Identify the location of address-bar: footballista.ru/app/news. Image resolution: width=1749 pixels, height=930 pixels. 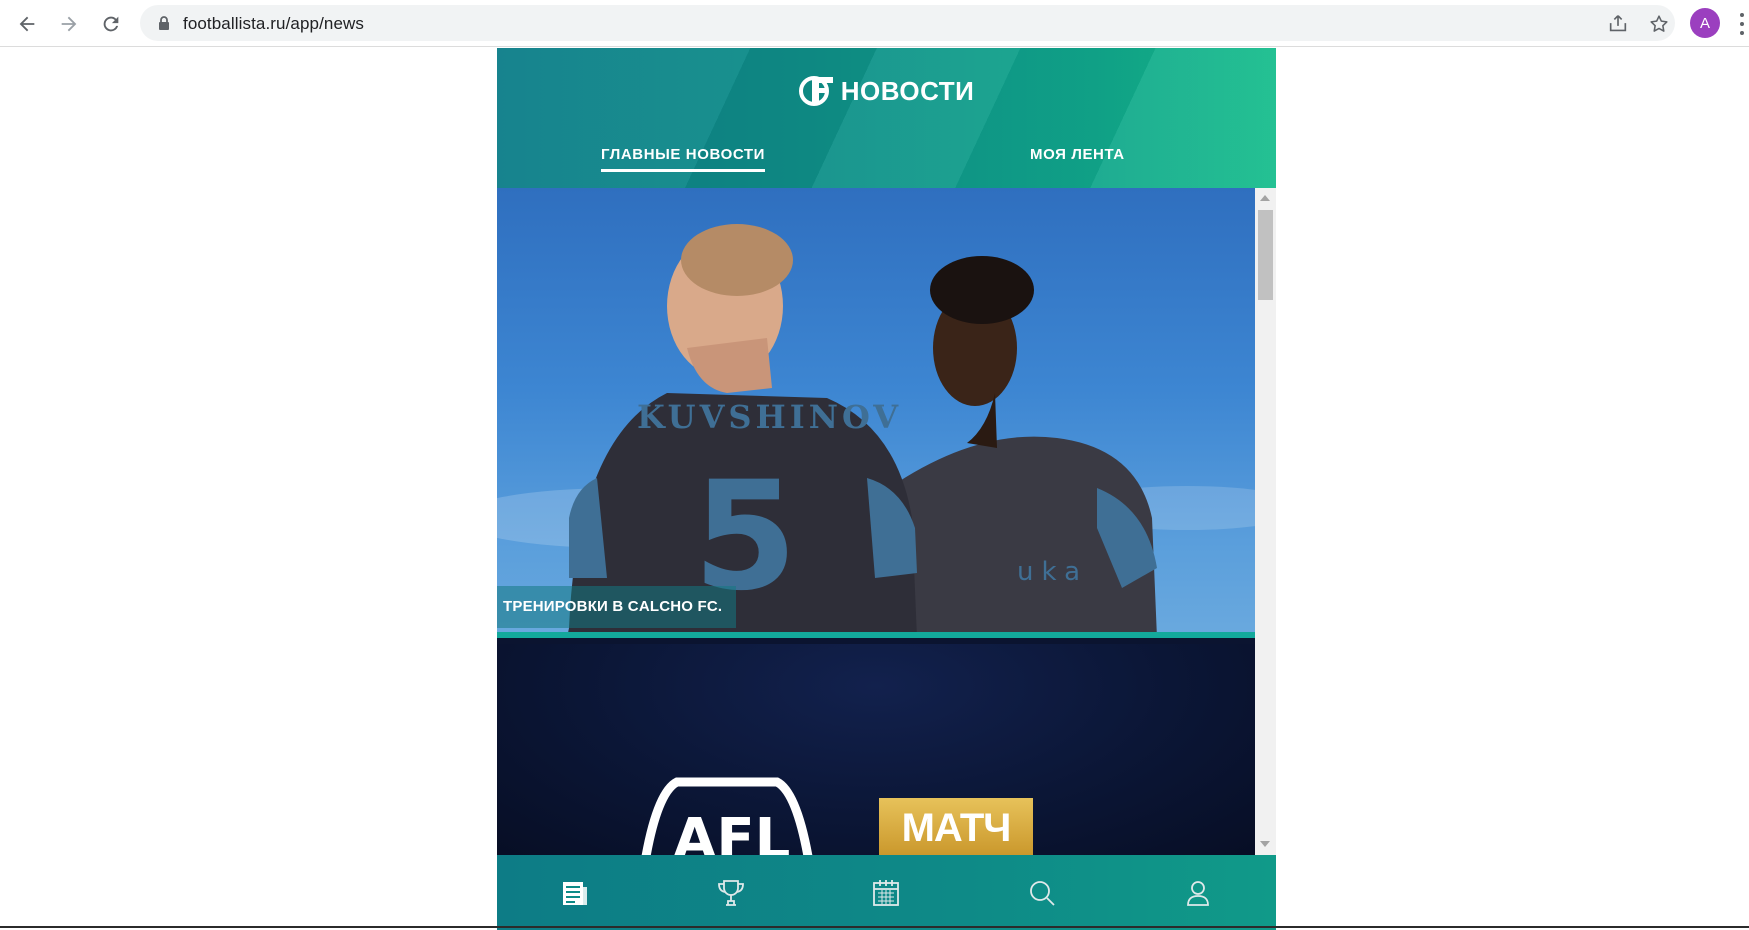
(907, 23).